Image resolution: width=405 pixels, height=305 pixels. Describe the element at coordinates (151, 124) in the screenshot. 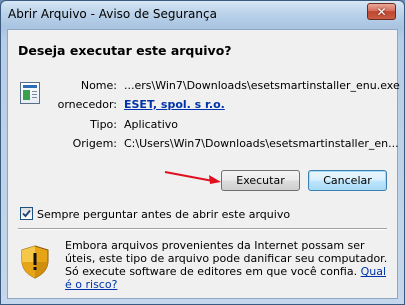

I see `type-value: Aplicativo` at that location.